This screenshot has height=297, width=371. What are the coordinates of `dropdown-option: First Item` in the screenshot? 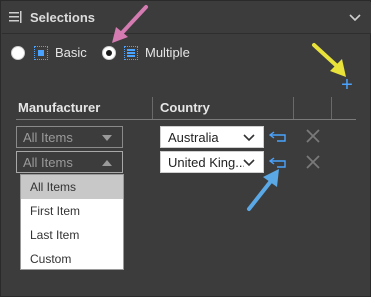 It's located at (72, 211).